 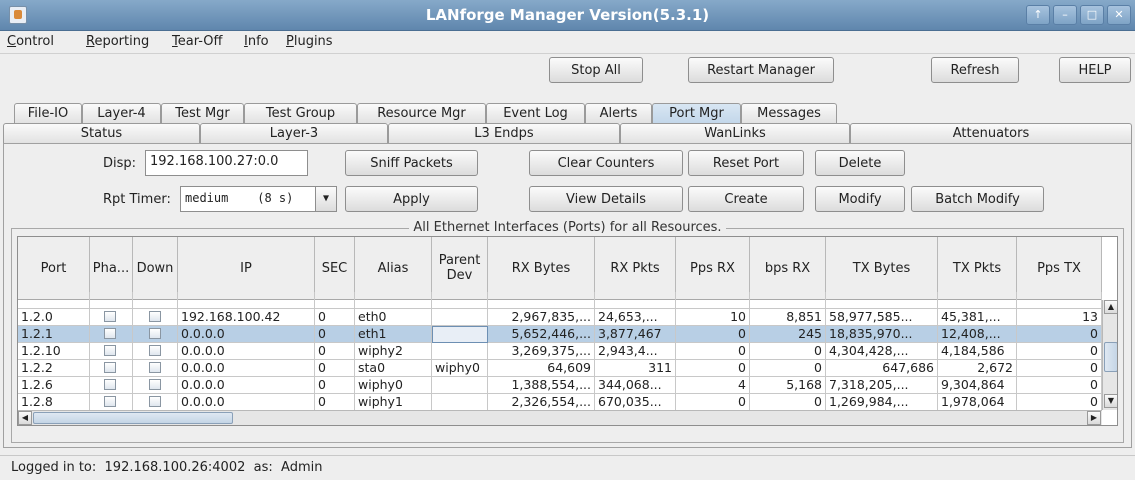 What do you see at coordinates (977, 199) in the screenshot?
I see `batch-modify-button: Batch Modify` at bounding box center [977, 199].